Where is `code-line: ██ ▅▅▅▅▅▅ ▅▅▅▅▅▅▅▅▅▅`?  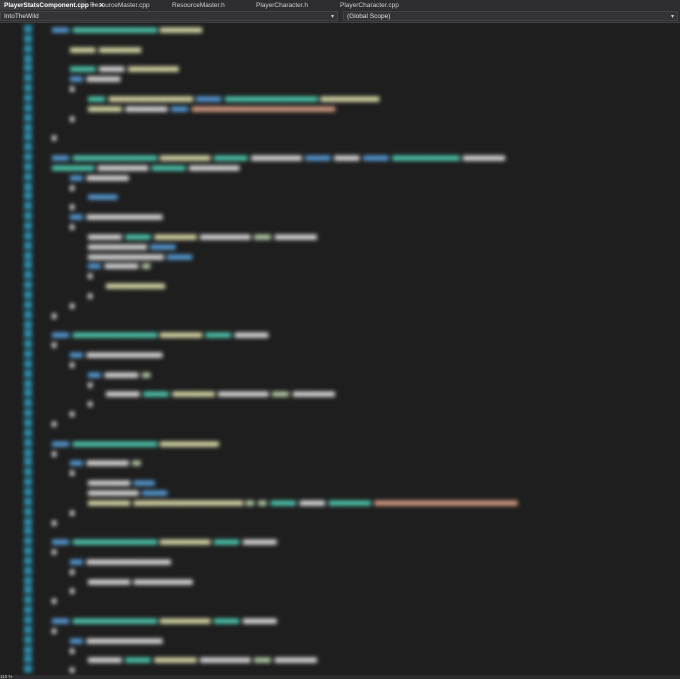 code-line: ██ ▅▅▅▅▅▅ ▅▅▅▅▅▅▅▅▅▅ is located at coordinates (340, 49).